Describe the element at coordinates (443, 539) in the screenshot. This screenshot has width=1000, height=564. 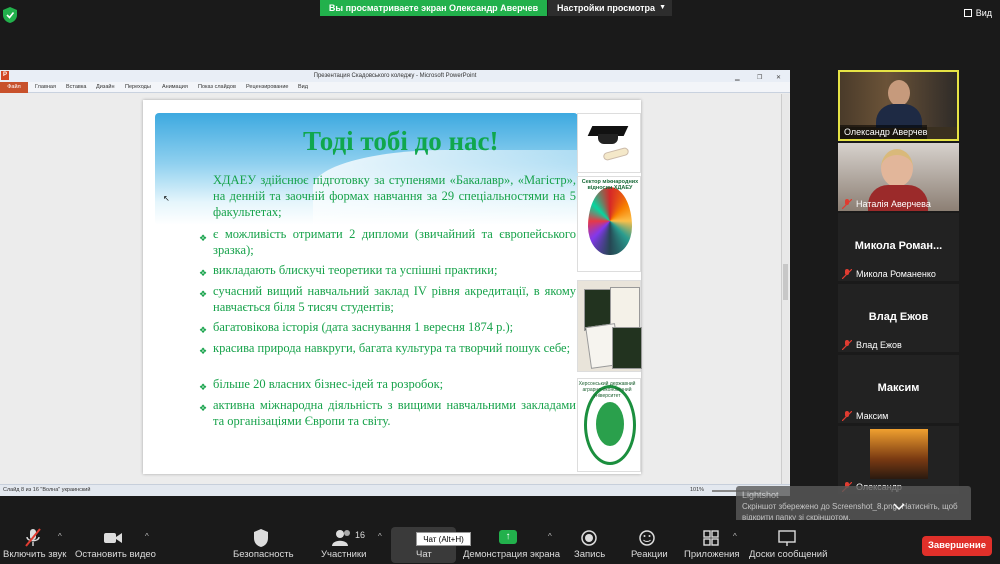
I see `chat-tooltip: Чат (Alt+H)` at that location.